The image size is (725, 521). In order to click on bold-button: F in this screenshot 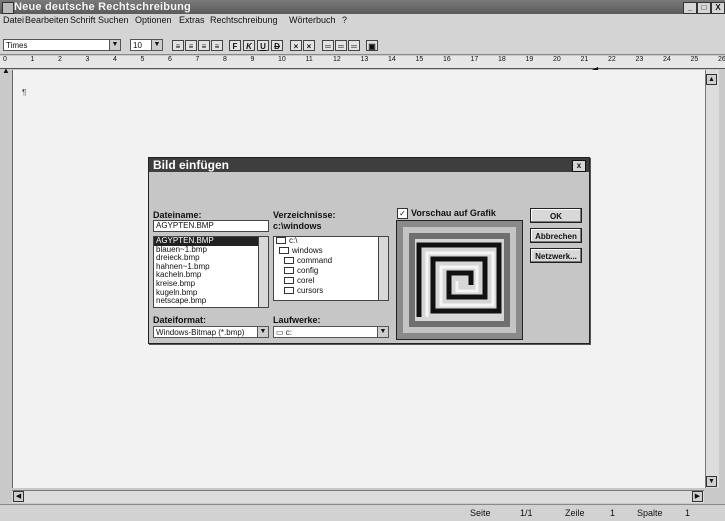, I will do `click(235, 45)`.